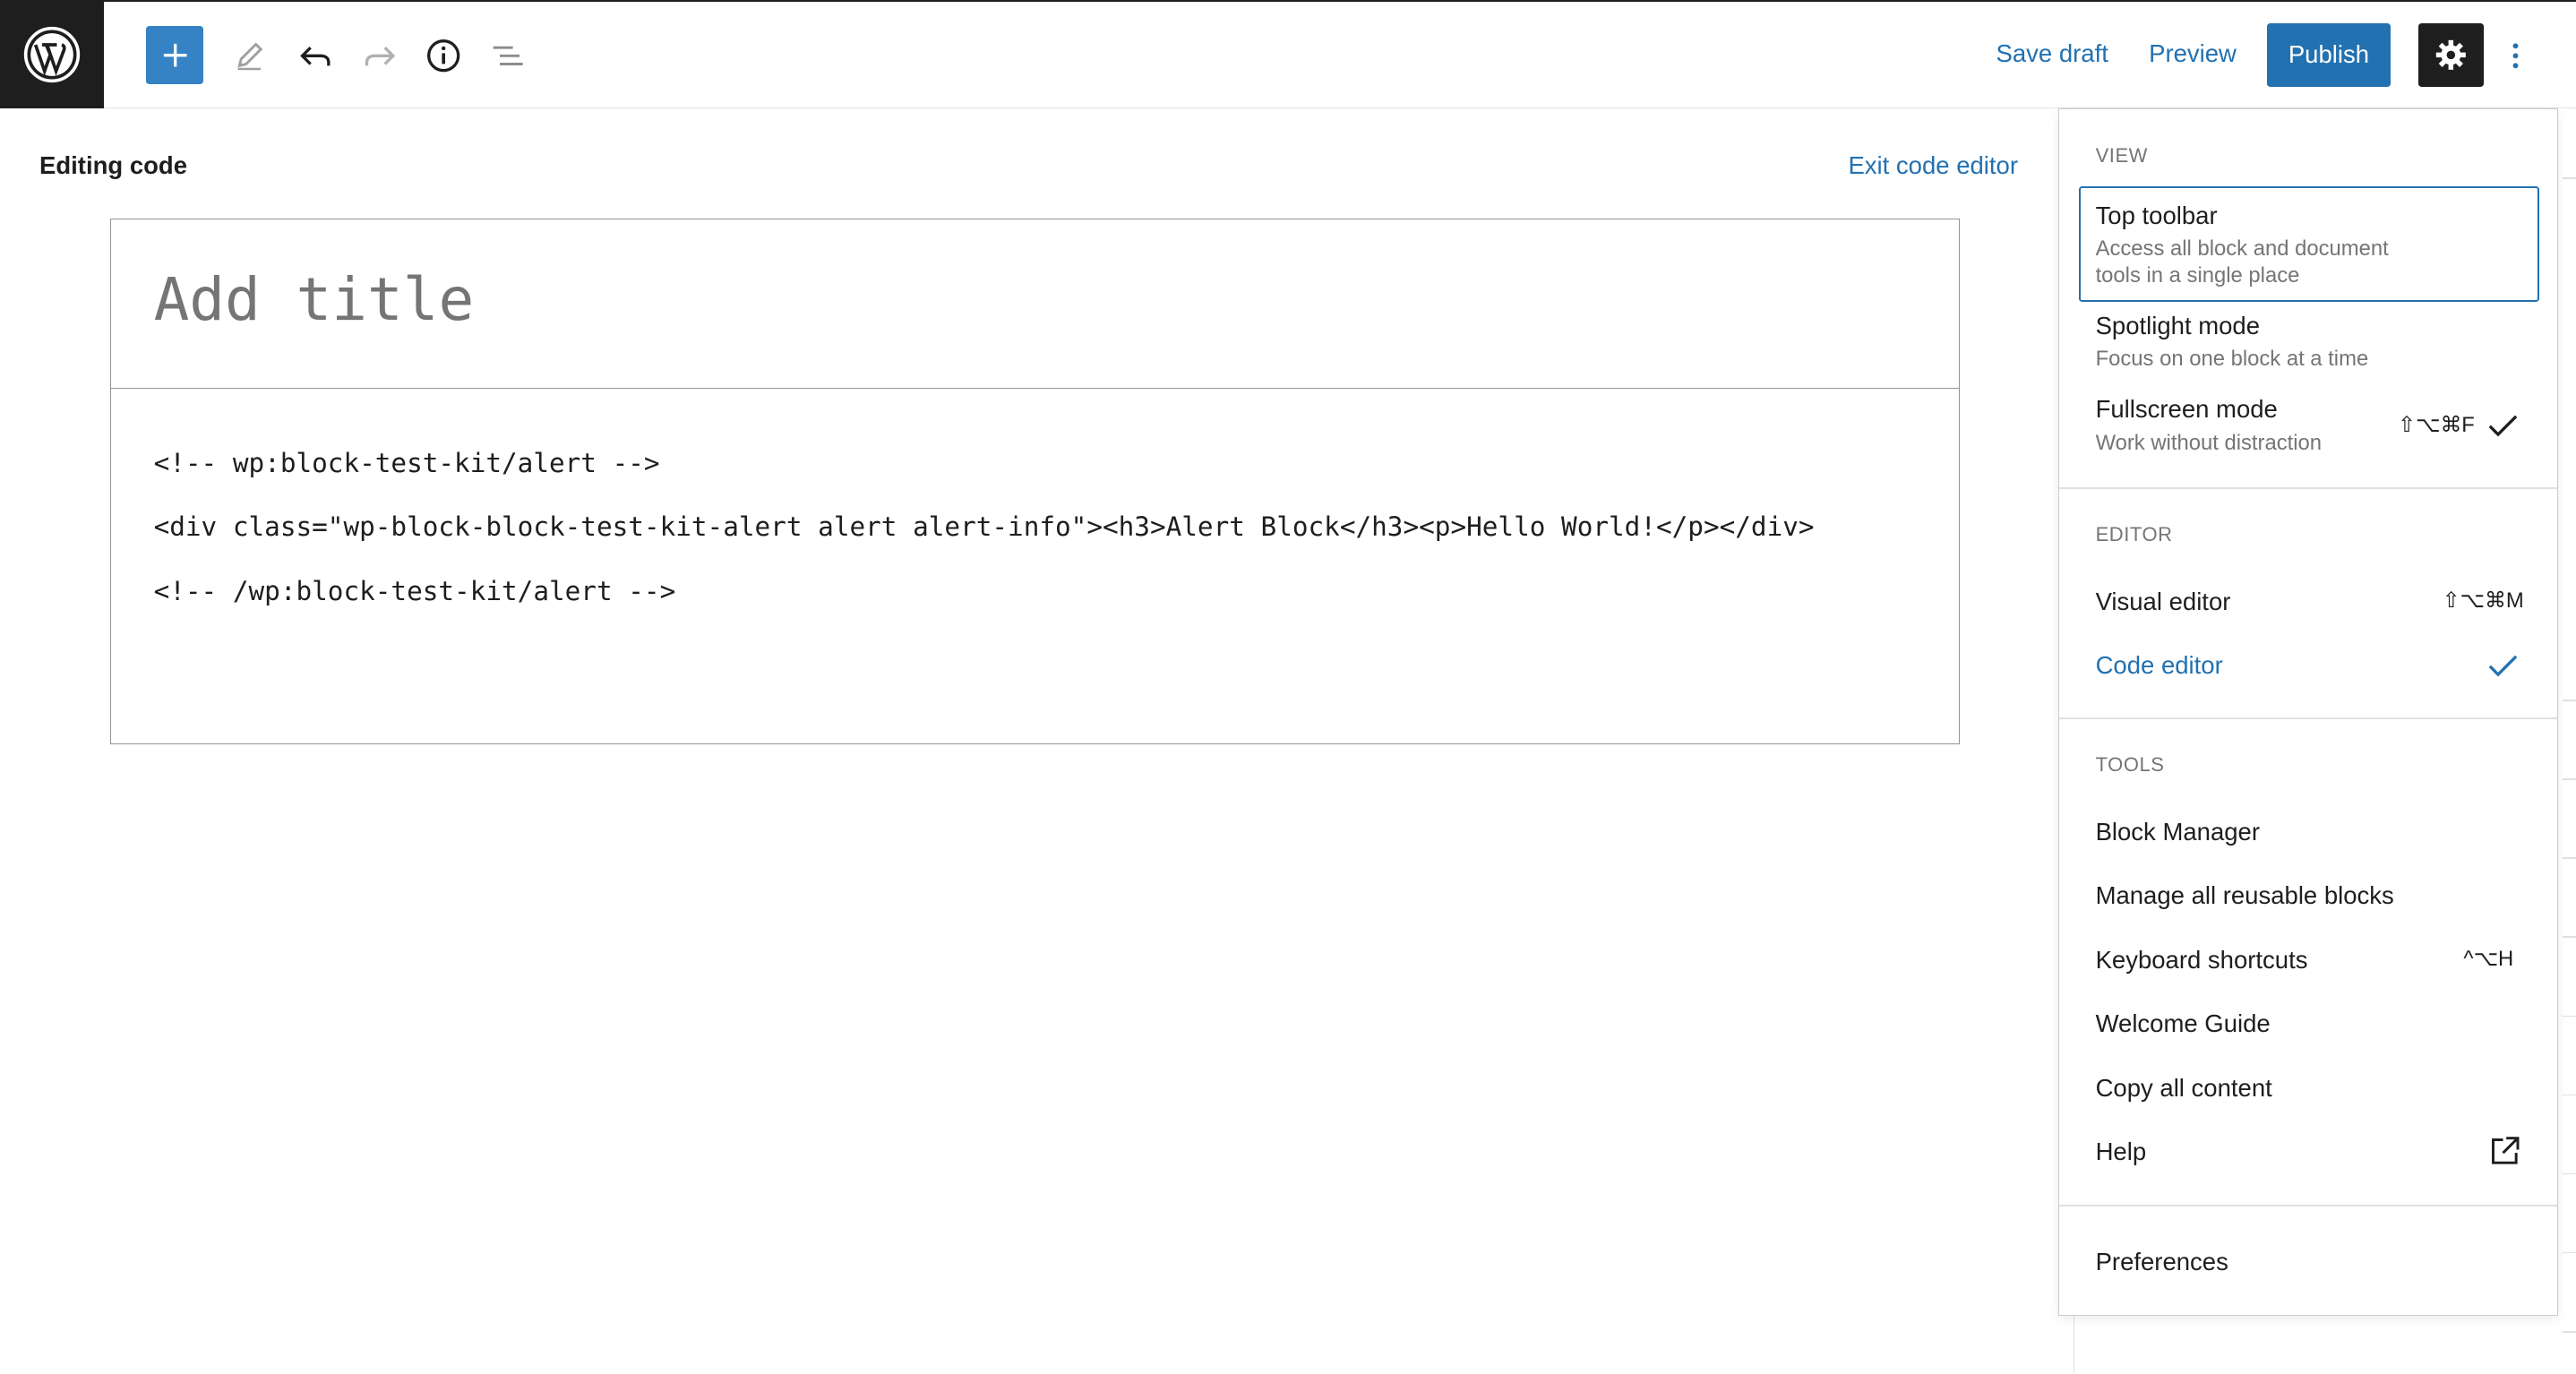 The height and width of the screenshot is (1374, 2576). I want to click on visual-editor-option: Visual editor, so click(2163, 602).